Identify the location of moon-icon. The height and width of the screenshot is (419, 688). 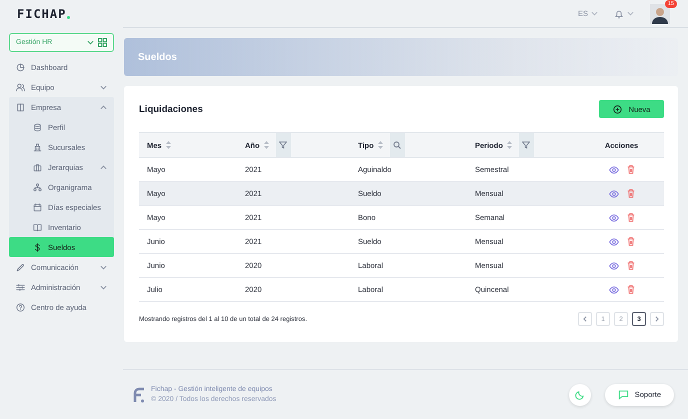
(579, 395).